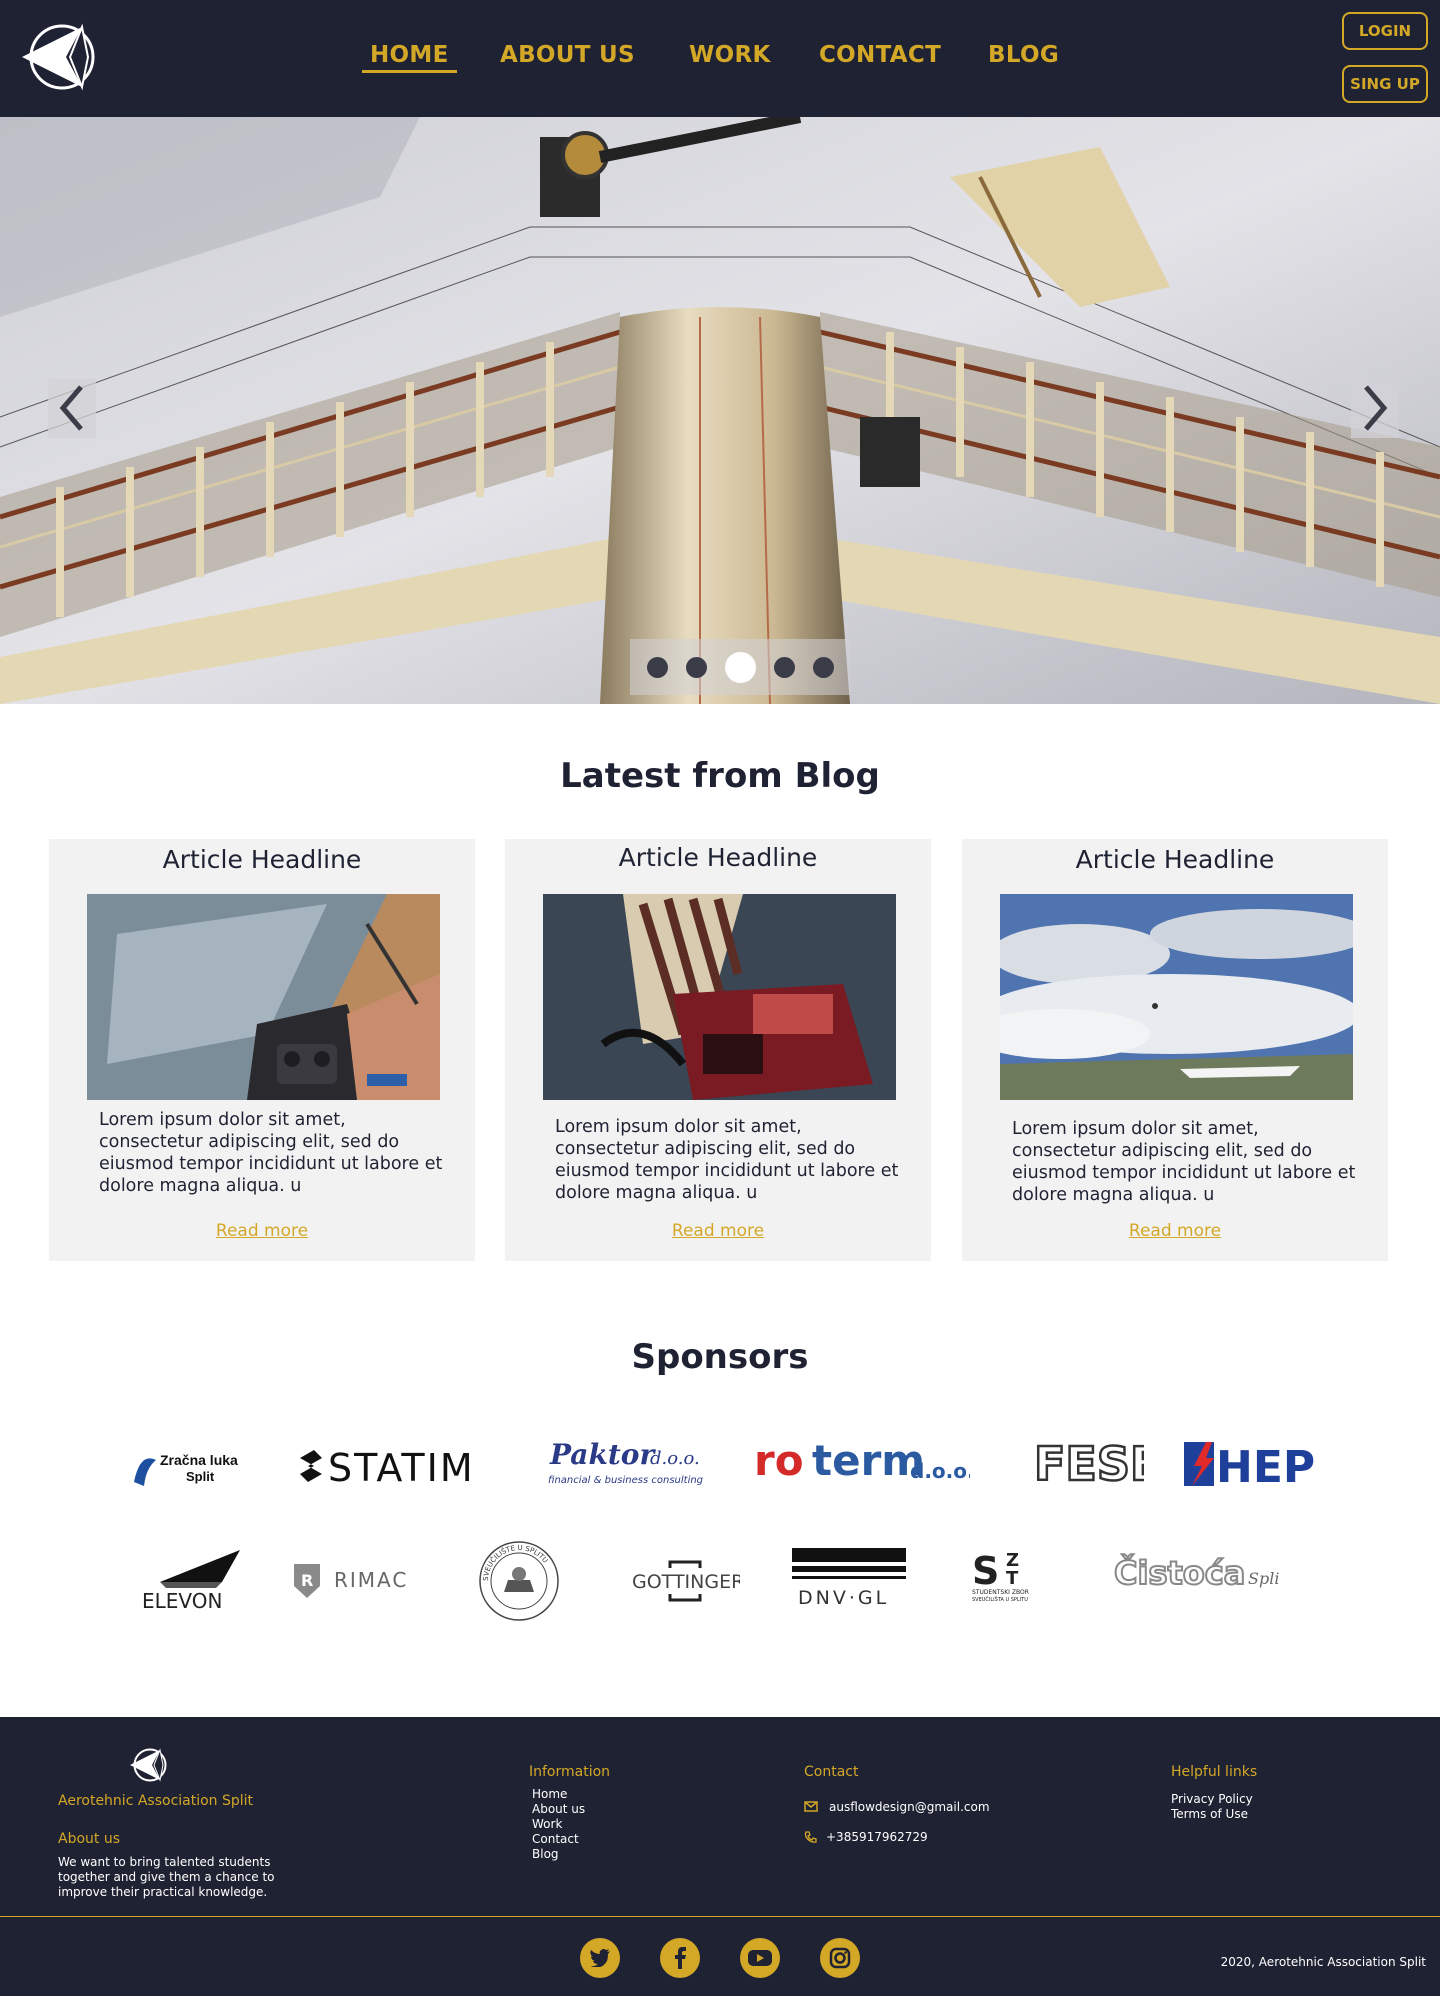 The width and height of the screenshot is (1440, 1996). Describe the element at coordinates (558, 1839) in the screenshot. I see `footer-link-contact: Contact` at that location.